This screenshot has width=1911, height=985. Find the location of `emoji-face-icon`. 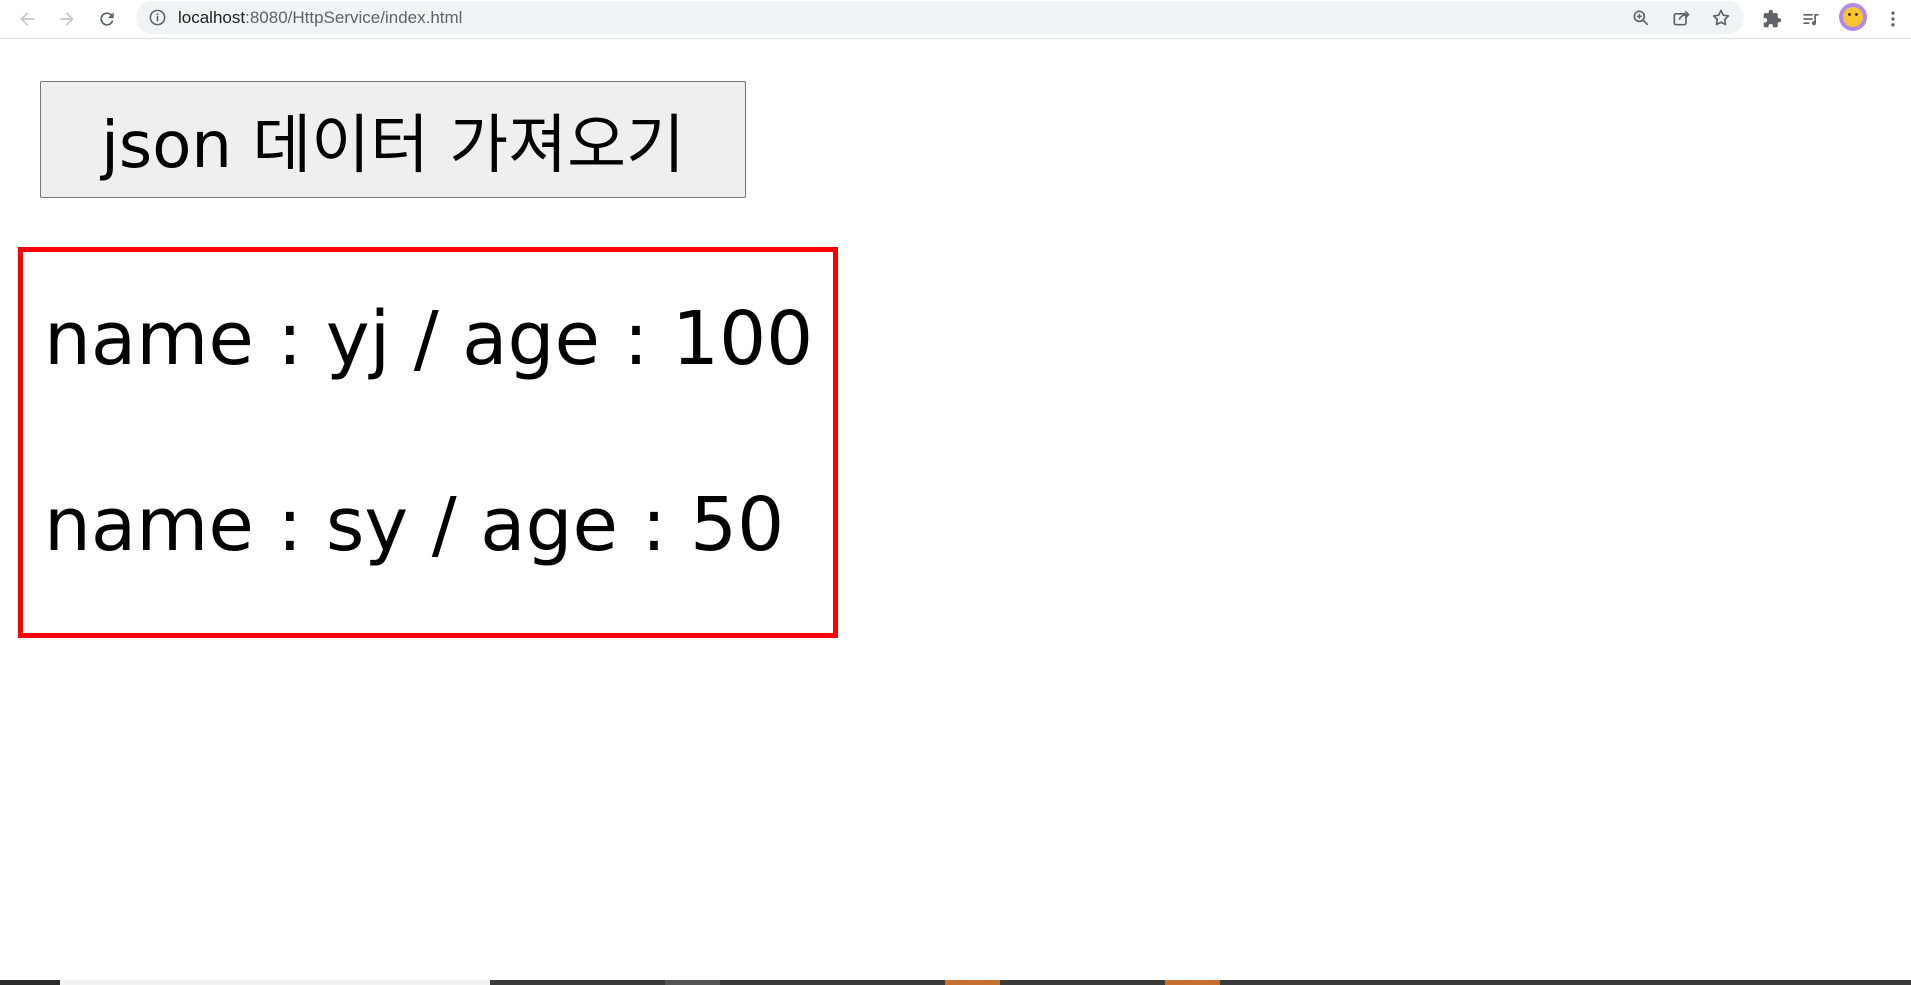

emoji-face-icon is located at coordinates (1853, 17).